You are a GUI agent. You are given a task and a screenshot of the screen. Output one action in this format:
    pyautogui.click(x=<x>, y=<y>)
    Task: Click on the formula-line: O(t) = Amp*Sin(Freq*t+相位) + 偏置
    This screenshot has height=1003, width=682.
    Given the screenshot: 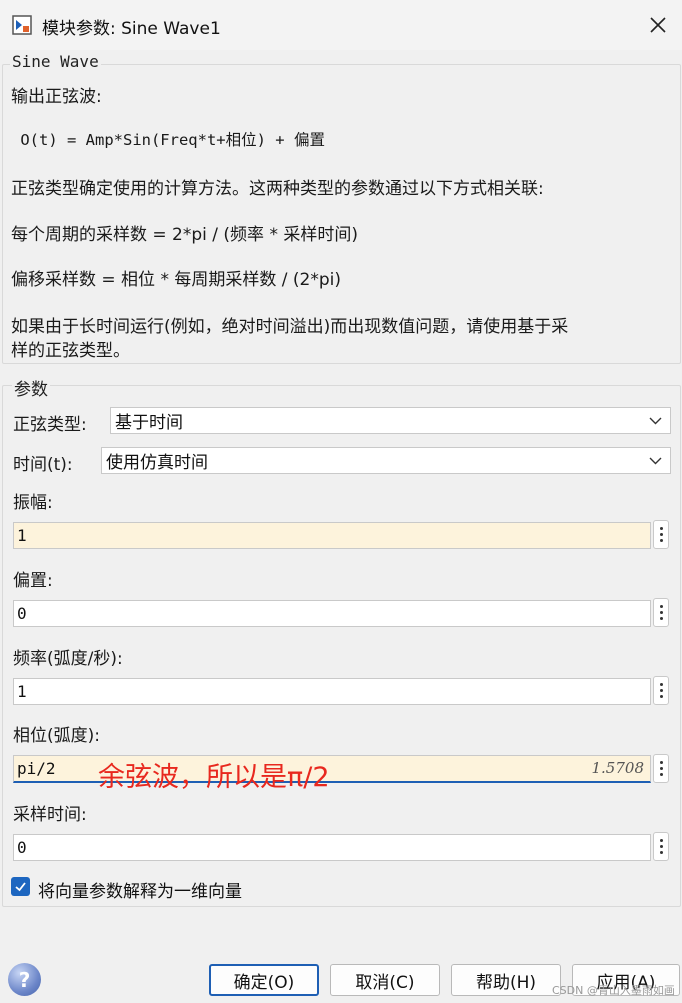 What is the action you would take?
    pyautogui.click(x=168, y=140)
    